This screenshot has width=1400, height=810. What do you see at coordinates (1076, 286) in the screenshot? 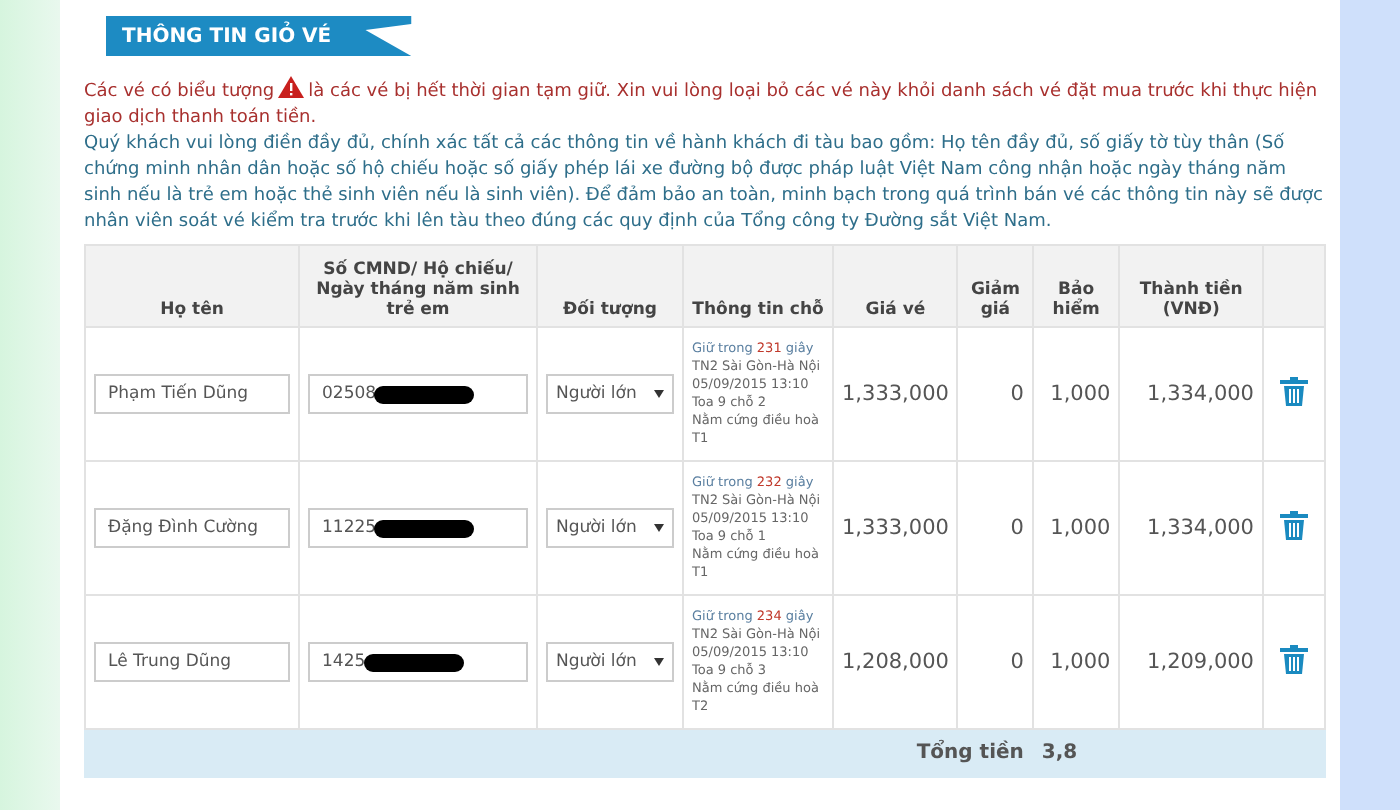
I see `column-header: Bảo hiểm` at bounding box center [1076, 286].